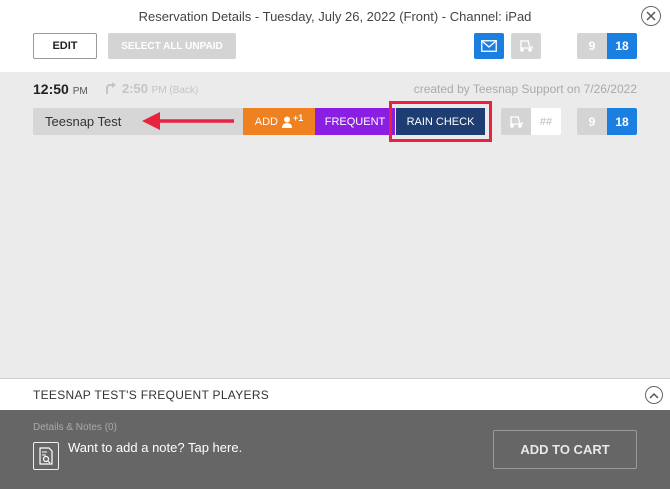  Describe the element at coordinates (151, 395) in the screenshot. I see `frequent-players-title: TEESNAP TEST'S FREQUENT PLAYERS` at that location.